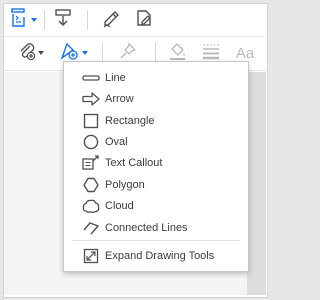  What do you see at coordinates (119, 205) in the screenshot?
I see `menu-item-label: Cloud` at bounding box center [119, 205].